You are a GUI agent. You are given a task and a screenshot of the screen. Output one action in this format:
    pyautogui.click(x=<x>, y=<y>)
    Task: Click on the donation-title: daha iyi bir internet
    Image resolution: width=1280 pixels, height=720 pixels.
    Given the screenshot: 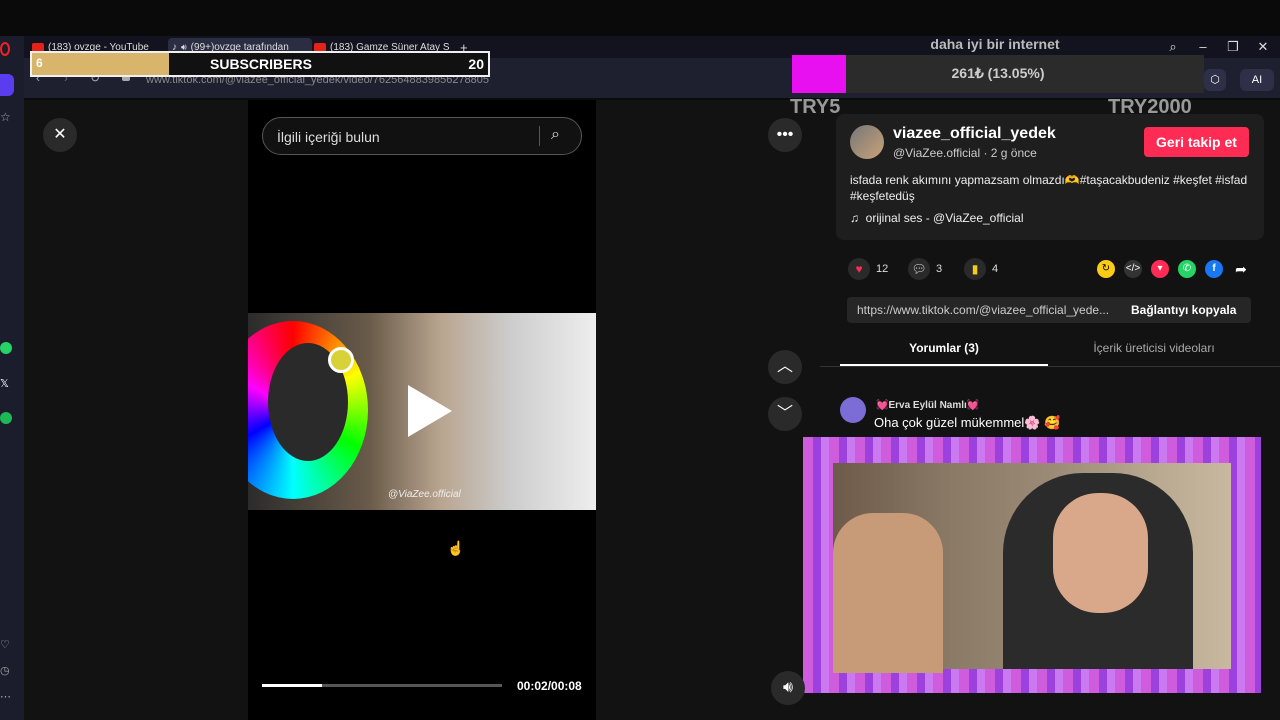 What is the action you would take?
    pyautogui.click(x=995, y=44)
    